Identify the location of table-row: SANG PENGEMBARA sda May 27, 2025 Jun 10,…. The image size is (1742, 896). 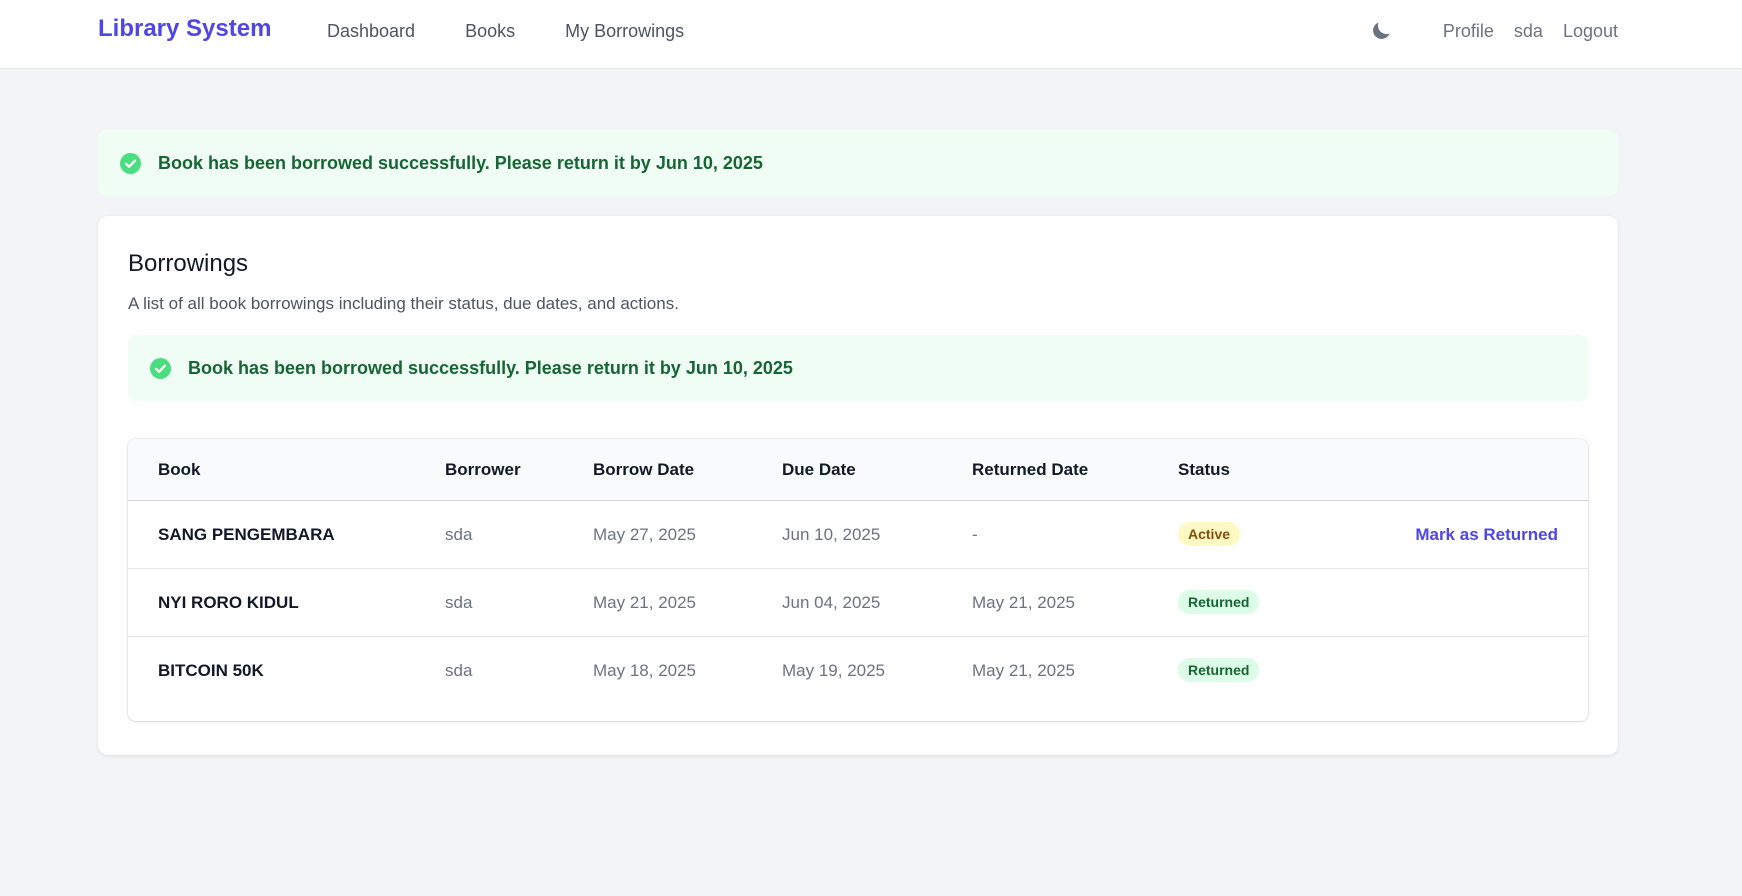
(858, 535).